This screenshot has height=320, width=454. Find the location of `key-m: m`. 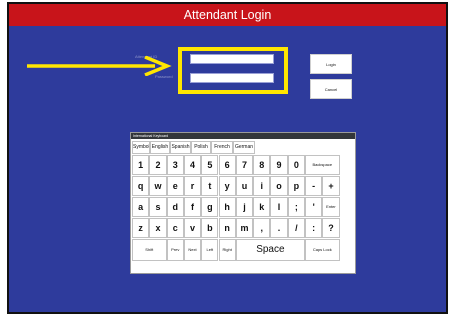

key-m: m is located at coordinates (244, 228).